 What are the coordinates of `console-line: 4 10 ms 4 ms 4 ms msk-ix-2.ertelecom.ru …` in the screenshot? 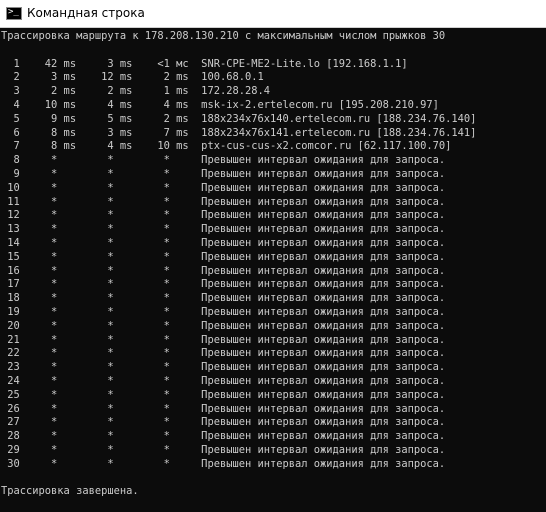 It's located at (220, 104).